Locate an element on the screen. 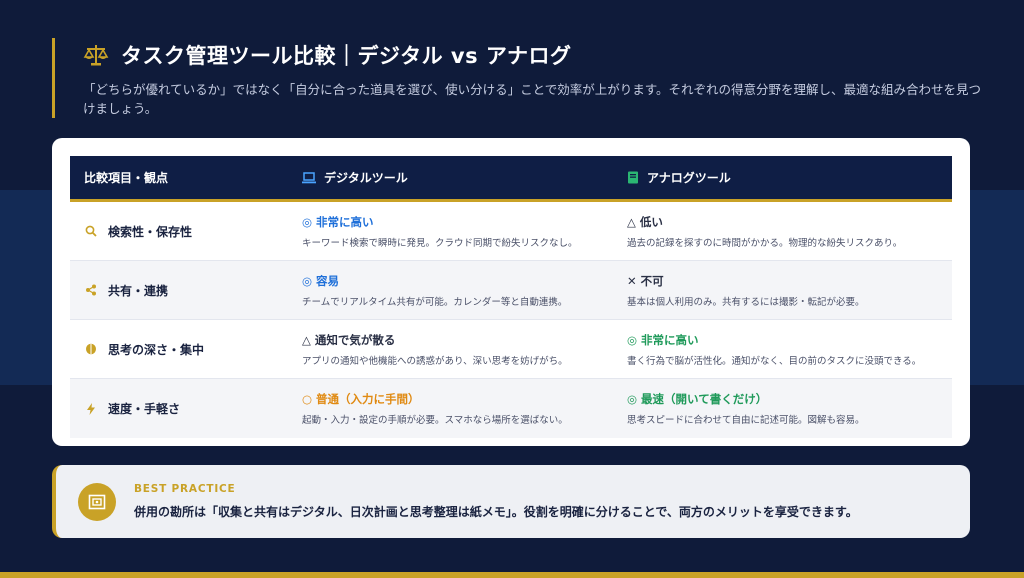 Image resolution: width=1024 pixels, height=578 pixels. digital-cell: ○ 普通（入力に手間） 起動・入力・設定の手順が必要。スマホなら場所を選ばない。 is located at coordinates (464, 408).